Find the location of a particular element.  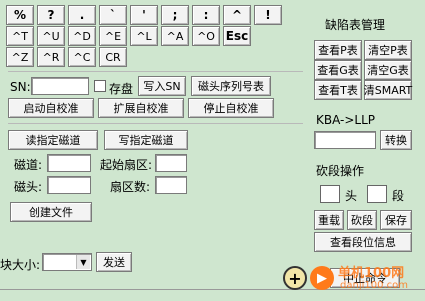

kba-title: KBA->LLP is located at coordinates (346, 120).